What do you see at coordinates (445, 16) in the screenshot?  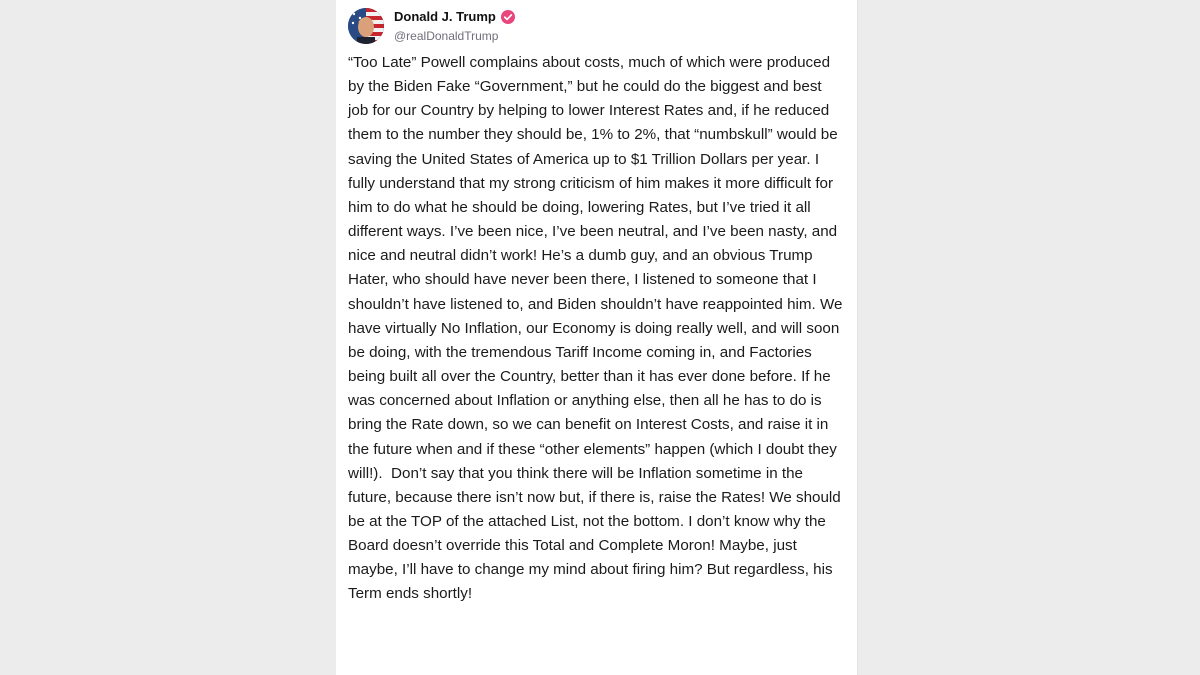 I see `author-display-name: Donald J. Trump` at bounding box center [445, 16].